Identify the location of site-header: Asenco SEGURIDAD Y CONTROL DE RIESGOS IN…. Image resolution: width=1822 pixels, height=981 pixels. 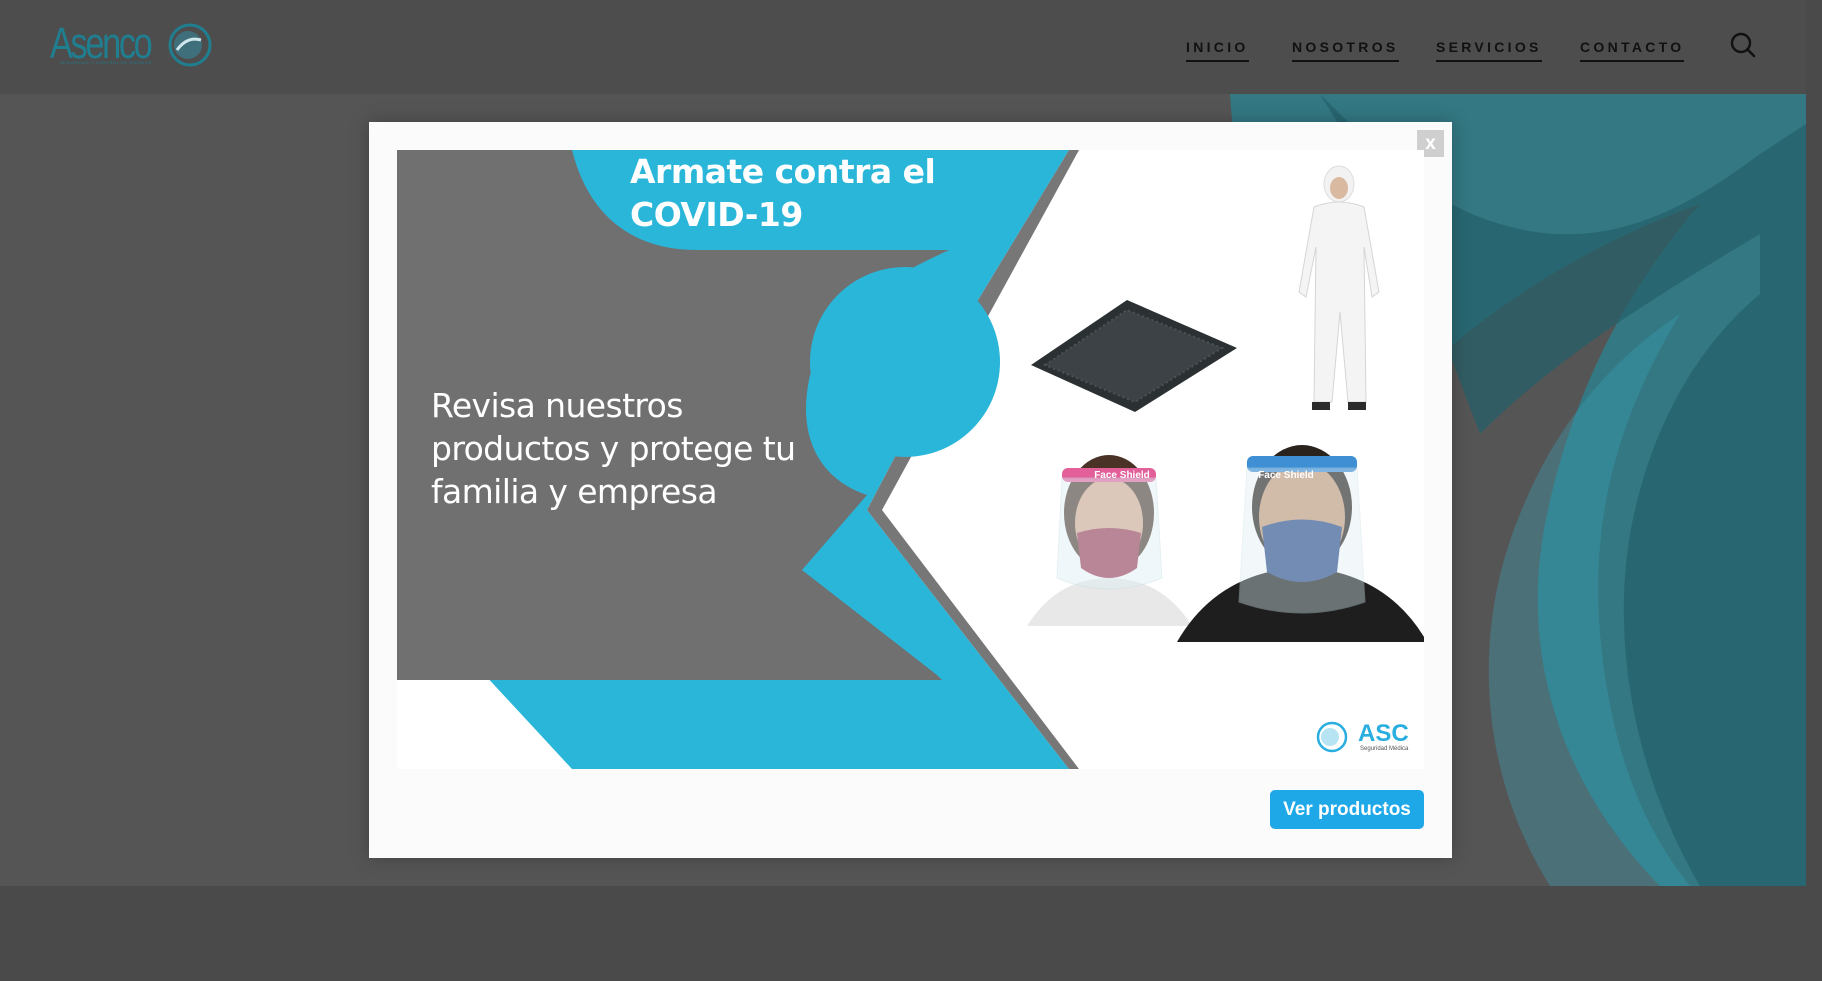
(911, 47).